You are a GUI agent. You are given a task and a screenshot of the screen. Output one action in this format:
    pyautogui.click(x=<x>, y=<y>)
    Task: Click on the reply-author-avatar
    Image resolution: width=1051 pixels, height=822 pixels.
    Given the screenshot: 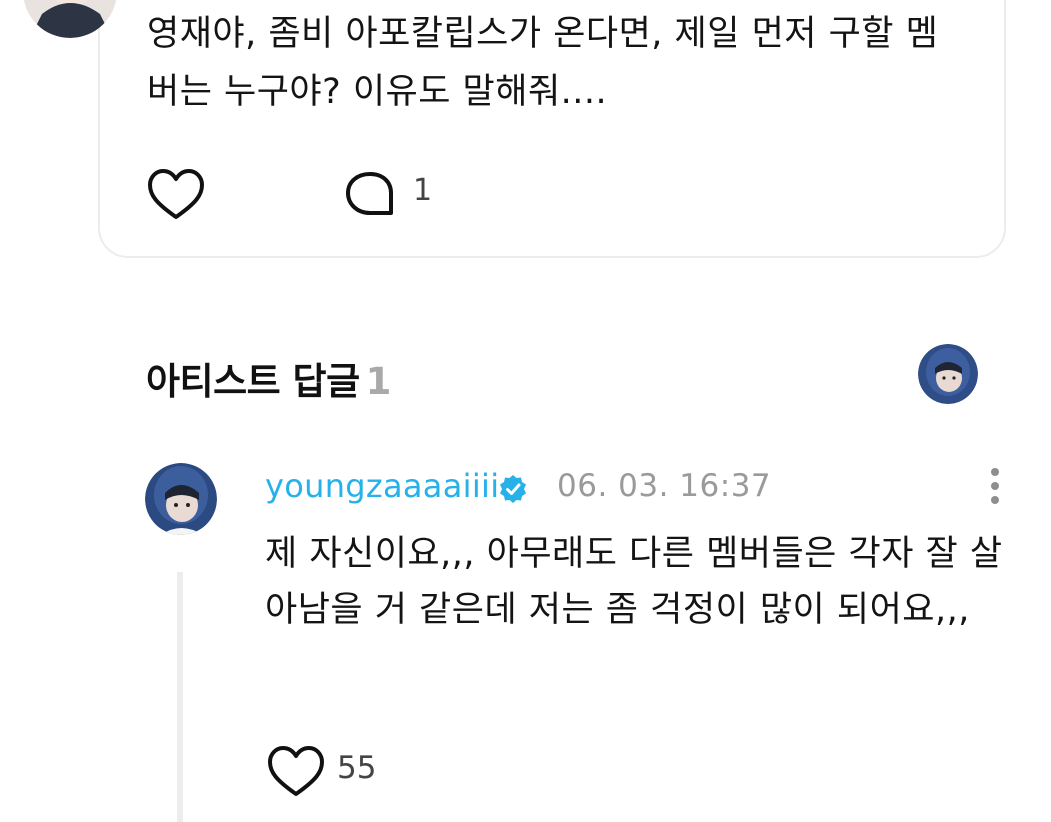 What is the action you would take?
    pyautogui.click(x=181, y=499)
    